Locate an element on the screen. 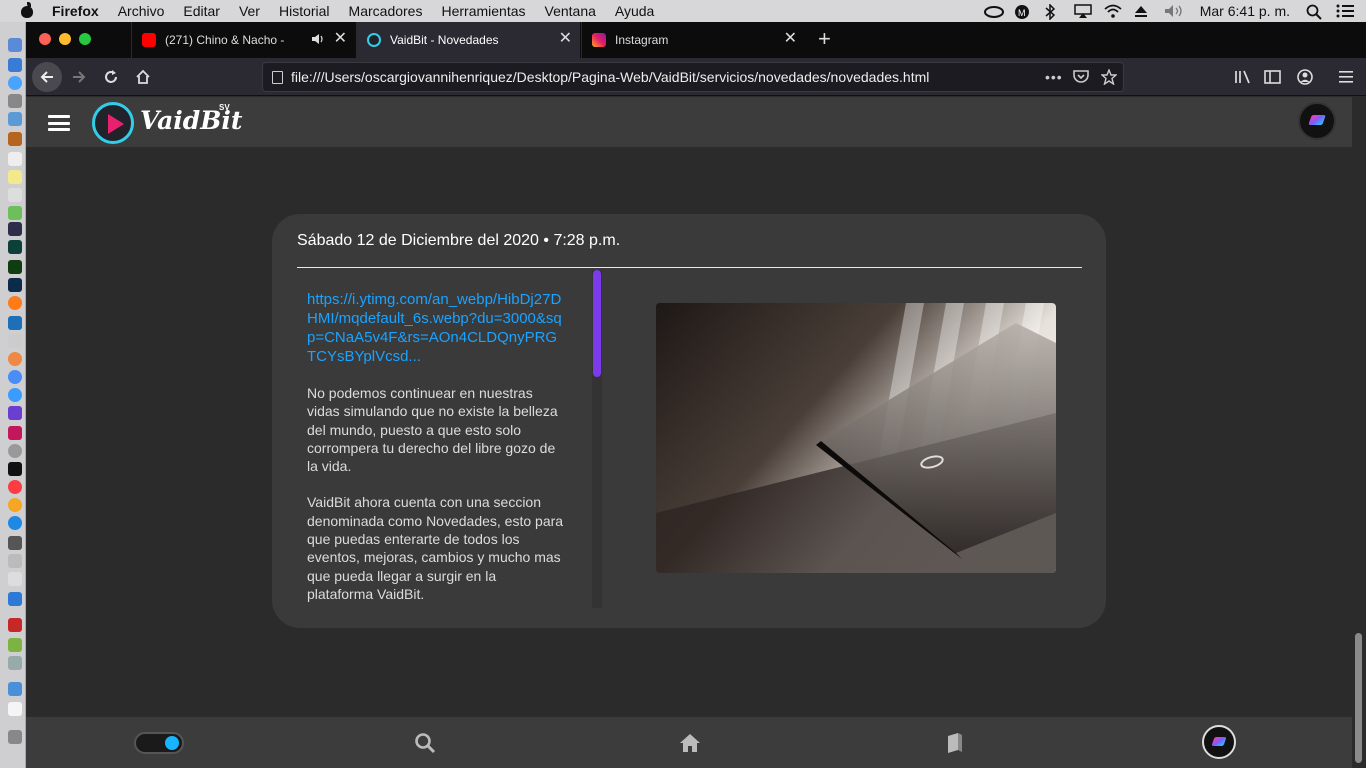 Image resolution: width=1366 pixels, height=768 pixels. volume-icon is located at coordinates (1173, 11).